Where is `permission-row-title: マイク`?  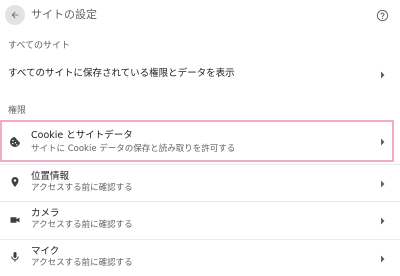 permission-row-title: マイク is located at coordinates (45, 251).